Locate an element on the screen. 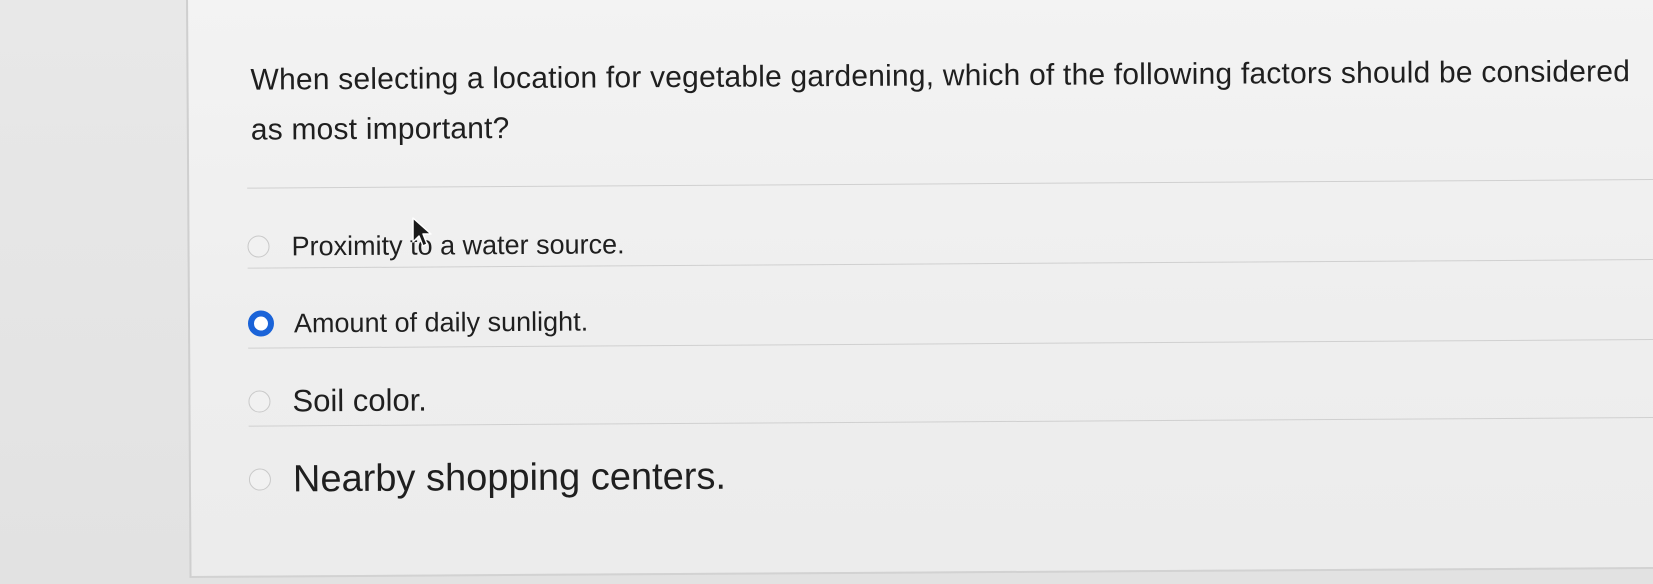 The height and width of the screenshot is (584, 1653). option-label: Nearby shopping centers. is located at coordinates (509, 477).